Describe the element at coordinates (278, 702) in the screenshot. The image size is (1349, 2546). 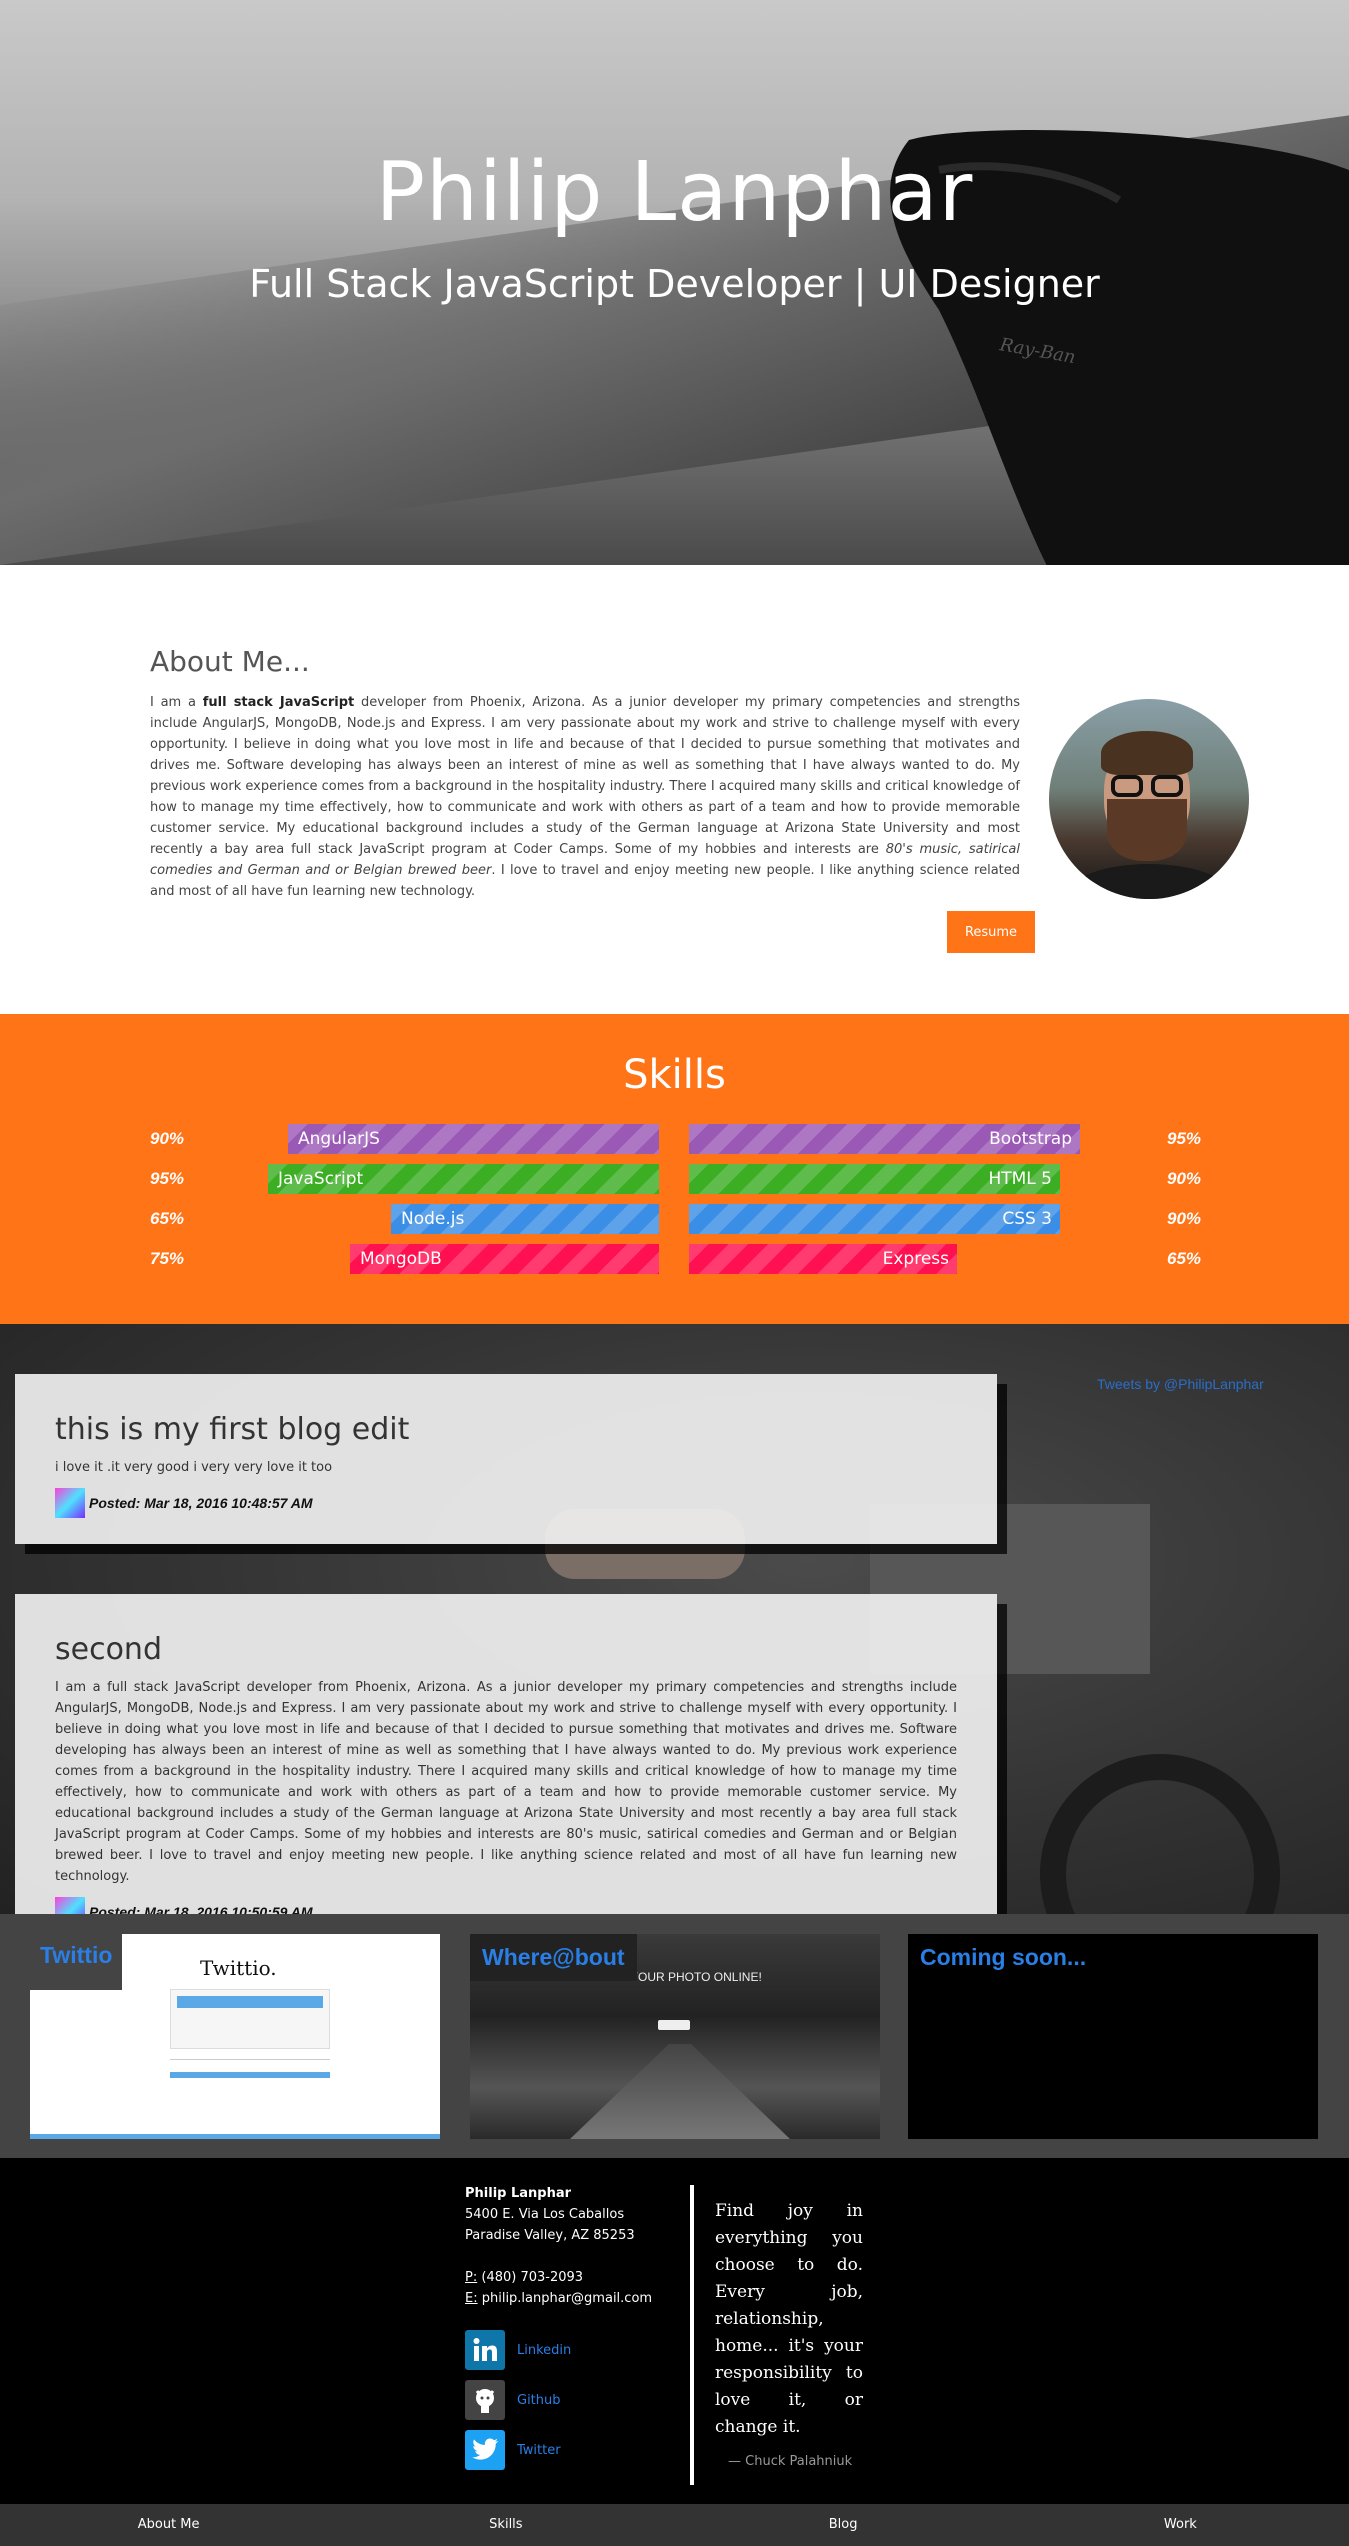
I see `about-text-bold: full stack JavaScript` at that location.